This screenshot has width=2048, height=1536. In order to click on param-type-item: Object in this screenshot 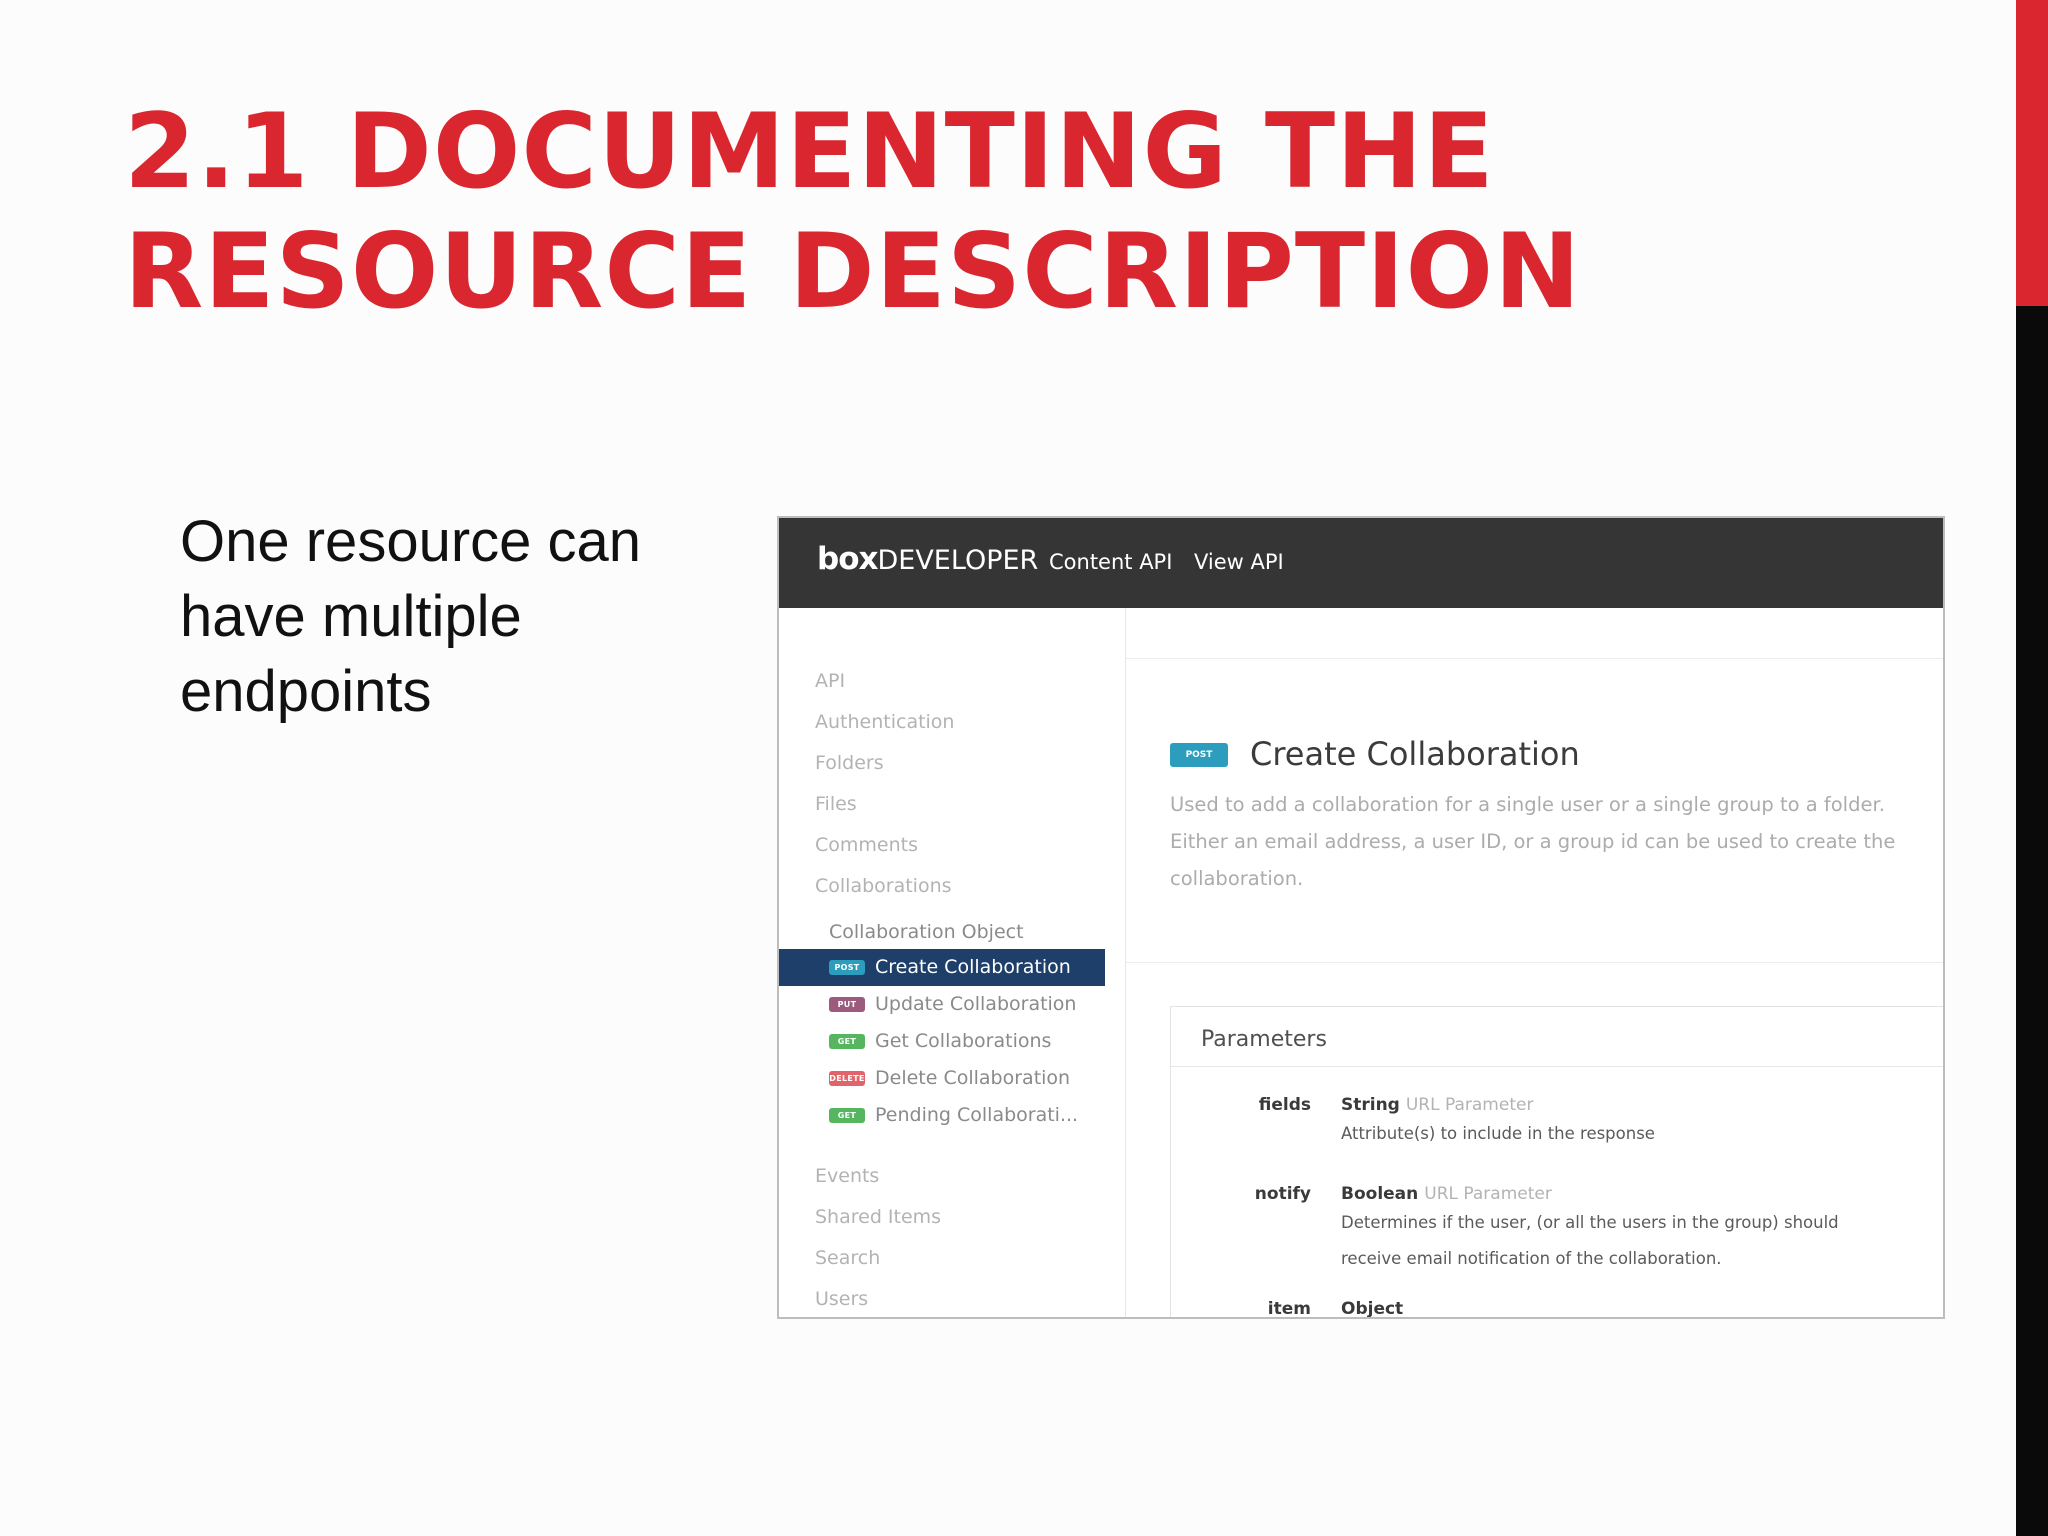, I will do `click(1372, 1309)`.